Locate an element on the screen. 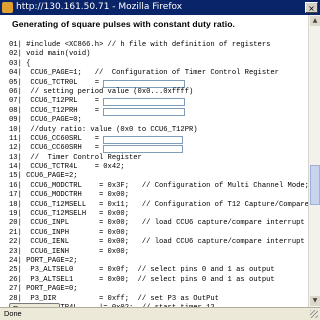  code-line-text: 03| { is located at coordinates (20, 63).